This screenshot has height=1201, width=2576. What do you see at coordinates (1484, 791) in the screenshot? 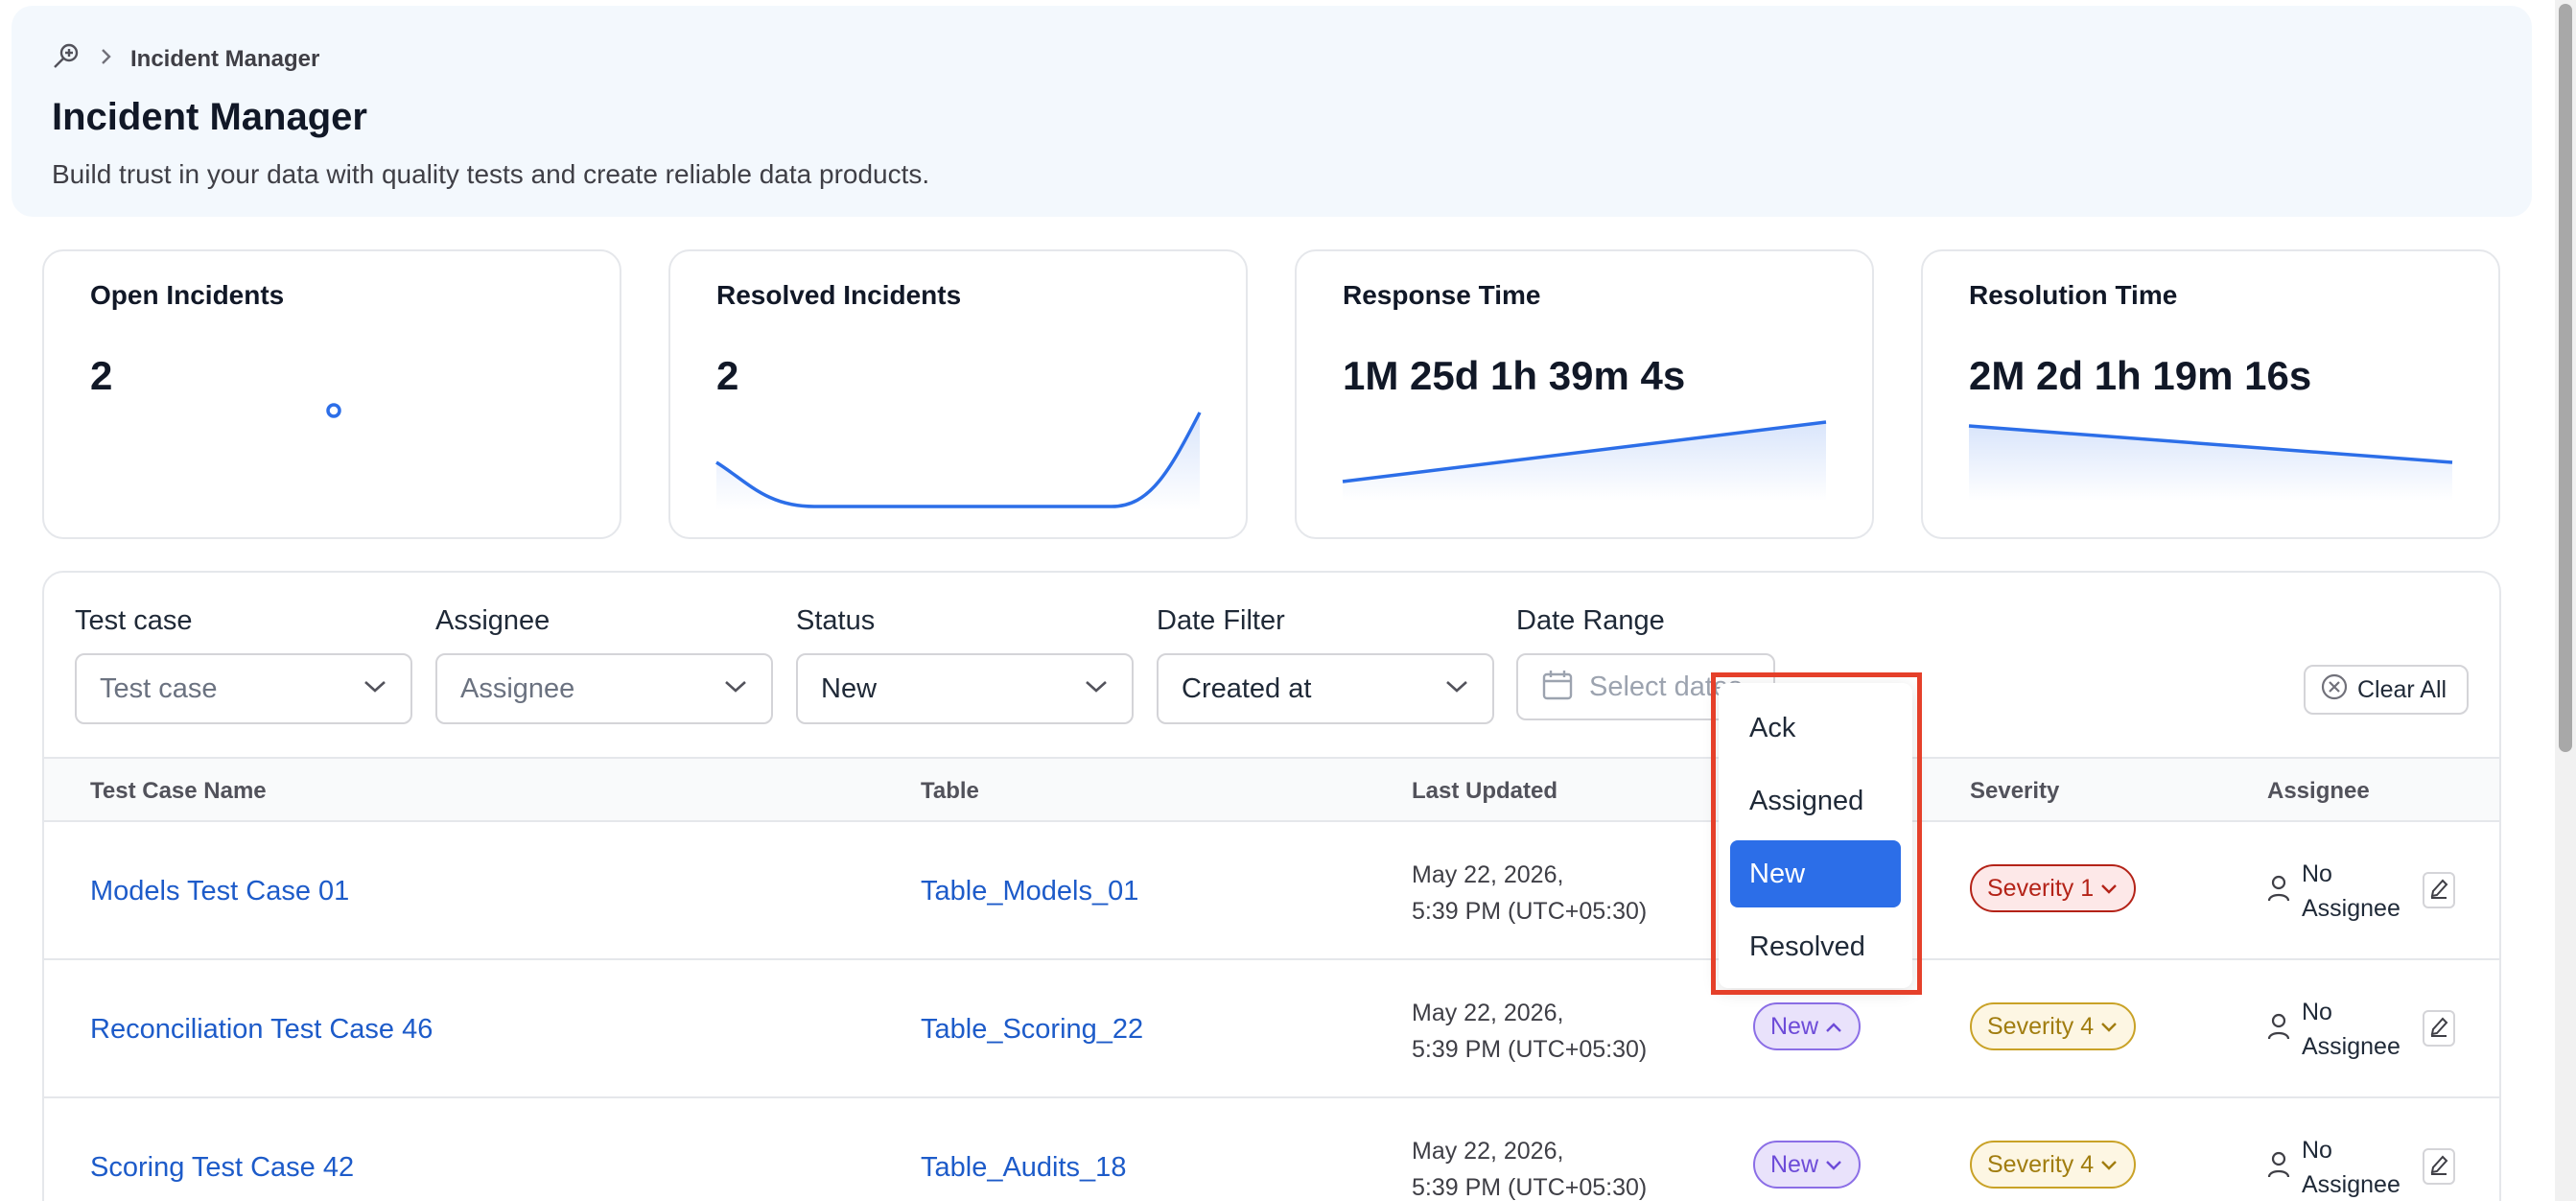
I see `column-header-last-updated: Last Updated` at bounding box center [1484, 791].